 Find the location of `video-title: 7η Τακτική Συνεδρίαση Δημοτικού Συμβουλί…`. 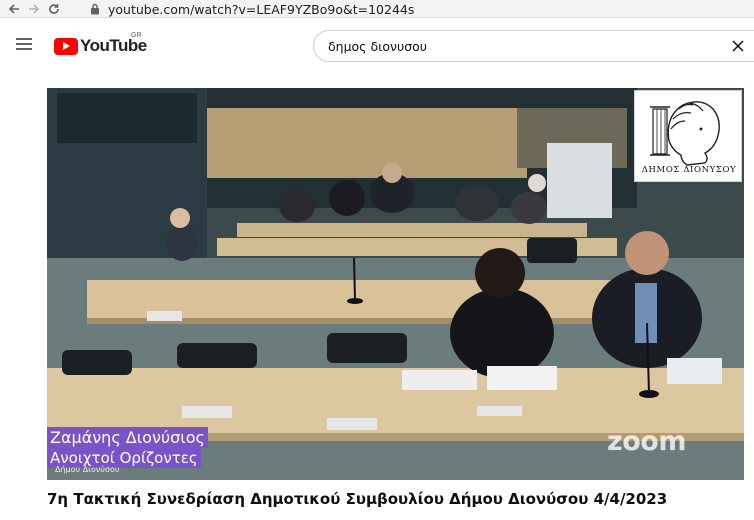

video-title: 7η Τακτική Συνεδρίαση Δημοτικού Συμβουλί… is located at coordinates (357, 499).